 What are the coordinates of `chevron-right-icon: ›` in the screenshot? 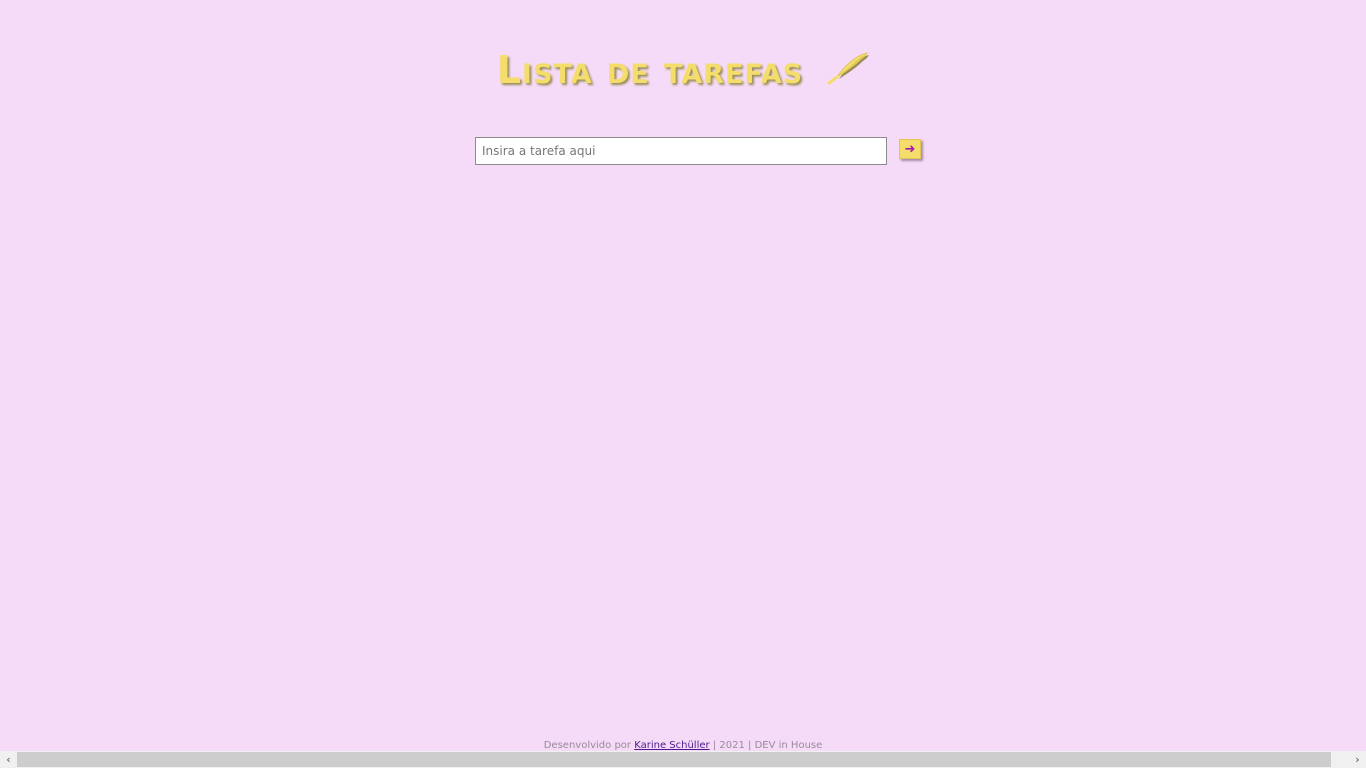 It's located at (1357, 759).